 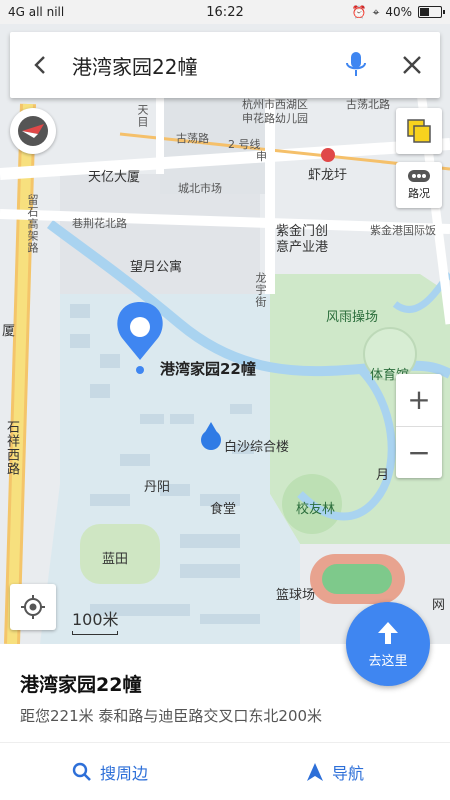 I want to click on map-label: 城北市场, so click(x=200, y=188).